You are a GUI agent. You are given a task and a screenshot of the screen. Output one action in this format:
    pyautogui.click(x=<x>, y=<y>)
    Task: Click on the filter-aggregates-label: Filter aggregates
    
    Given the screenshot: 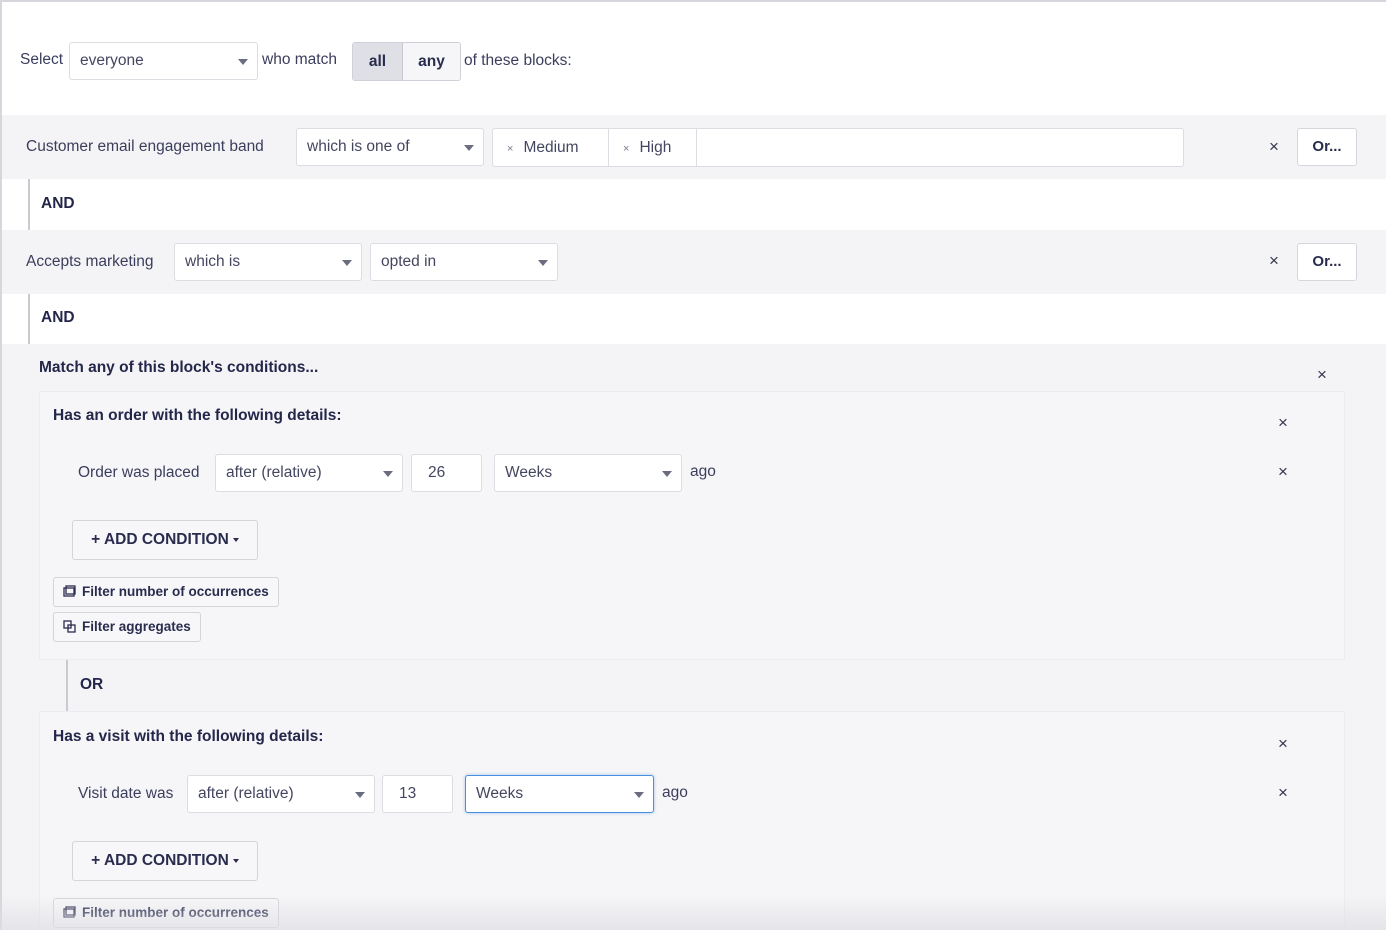 What is the action you would take?
    pyautogui.click(x=136, y=626)
    